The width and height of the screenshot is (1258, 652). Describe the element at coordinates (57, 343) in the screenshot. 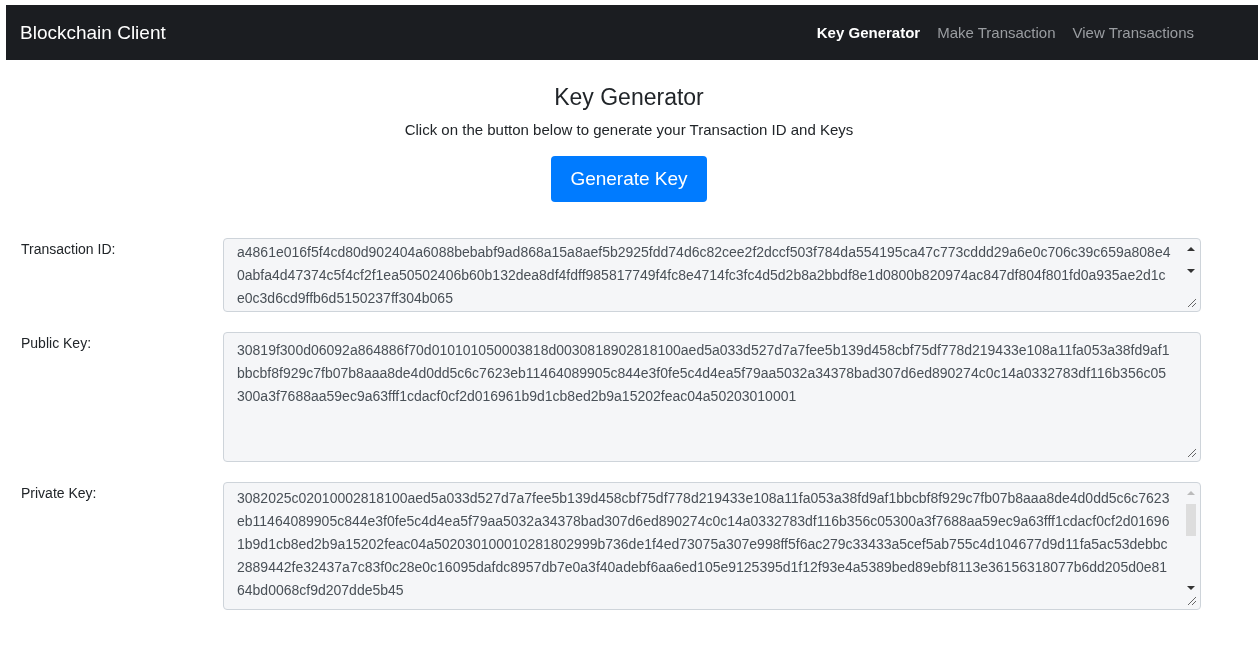

I see `field-label: Public Key:` at that location.